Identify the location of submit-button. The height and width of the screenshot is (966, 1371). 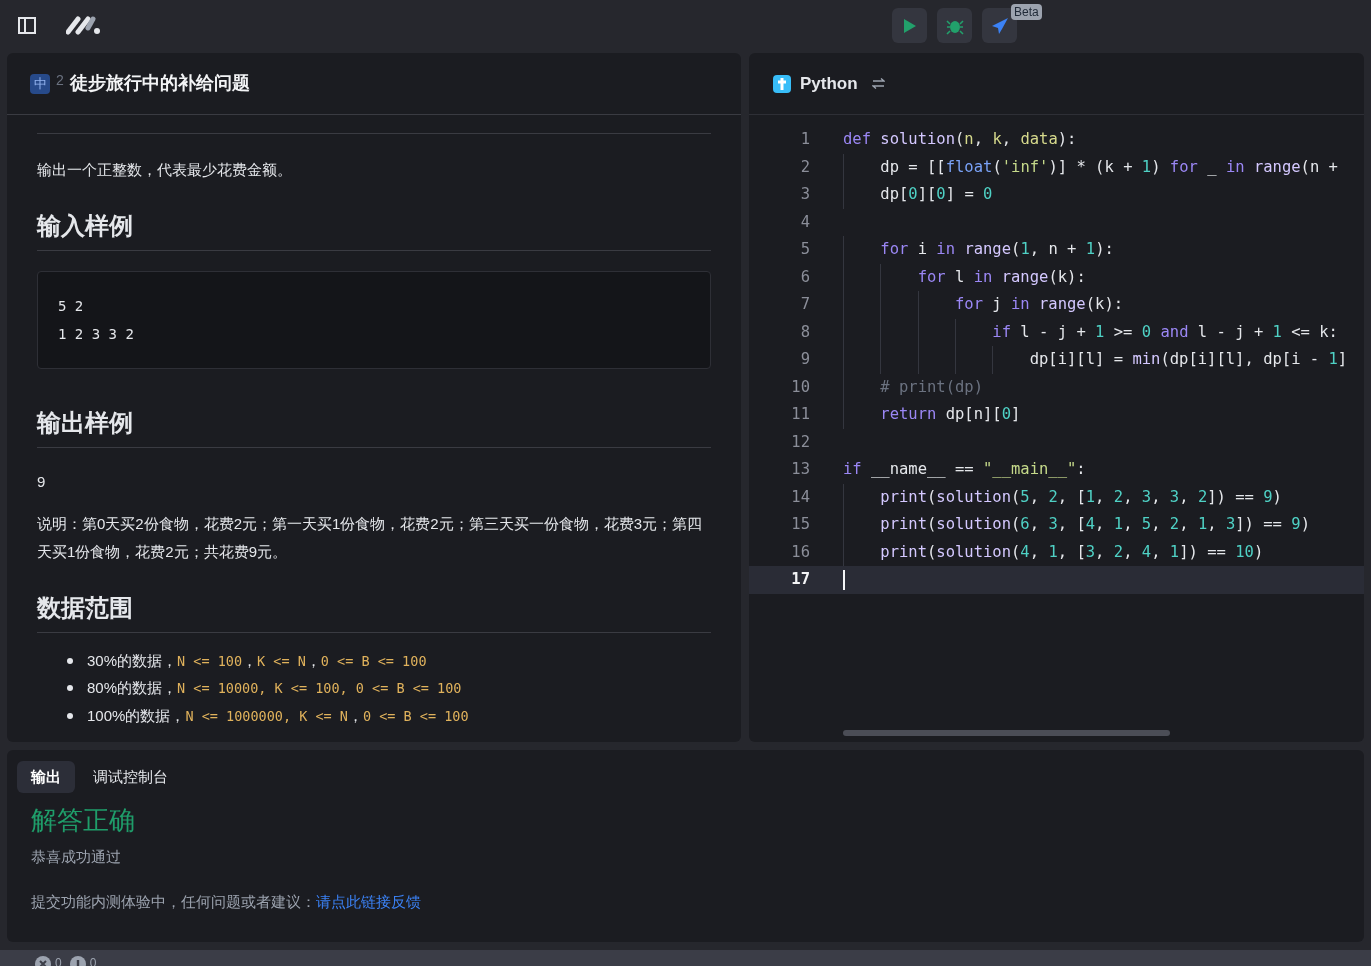
(999, 25).